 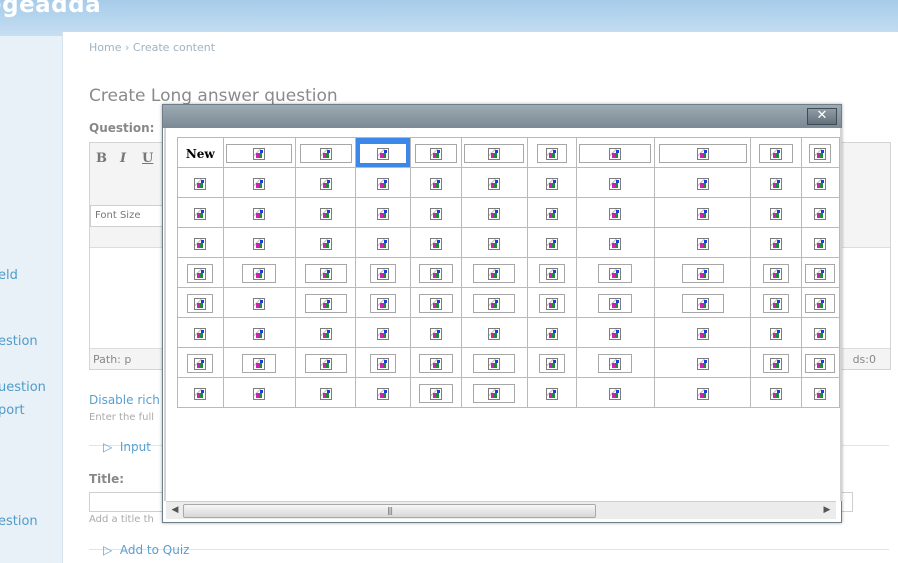 I want to click on new-image-label: New, so click(x=200, y=154).